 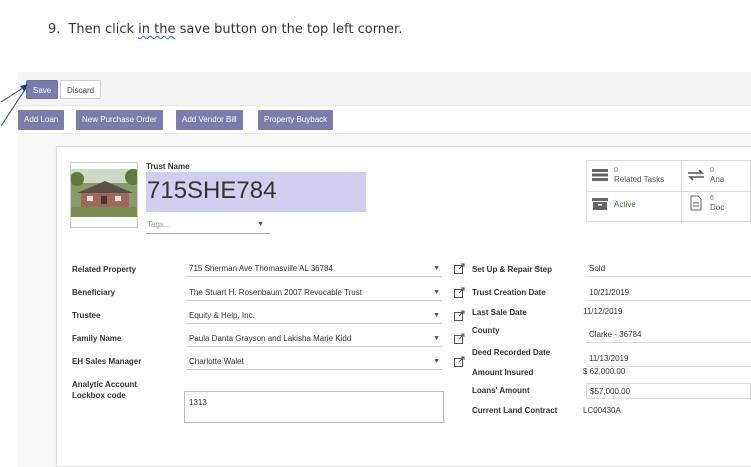 I want to click on analytics-icon, so click(x=696, y=175).